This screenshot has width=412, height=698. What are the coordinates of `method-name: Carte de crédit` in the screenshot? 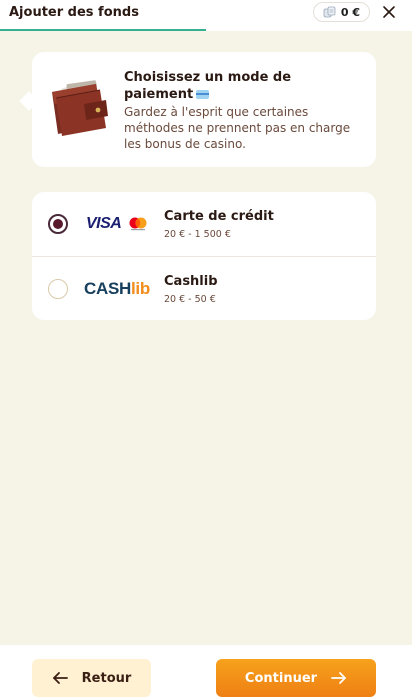 It's located at (219, 216).